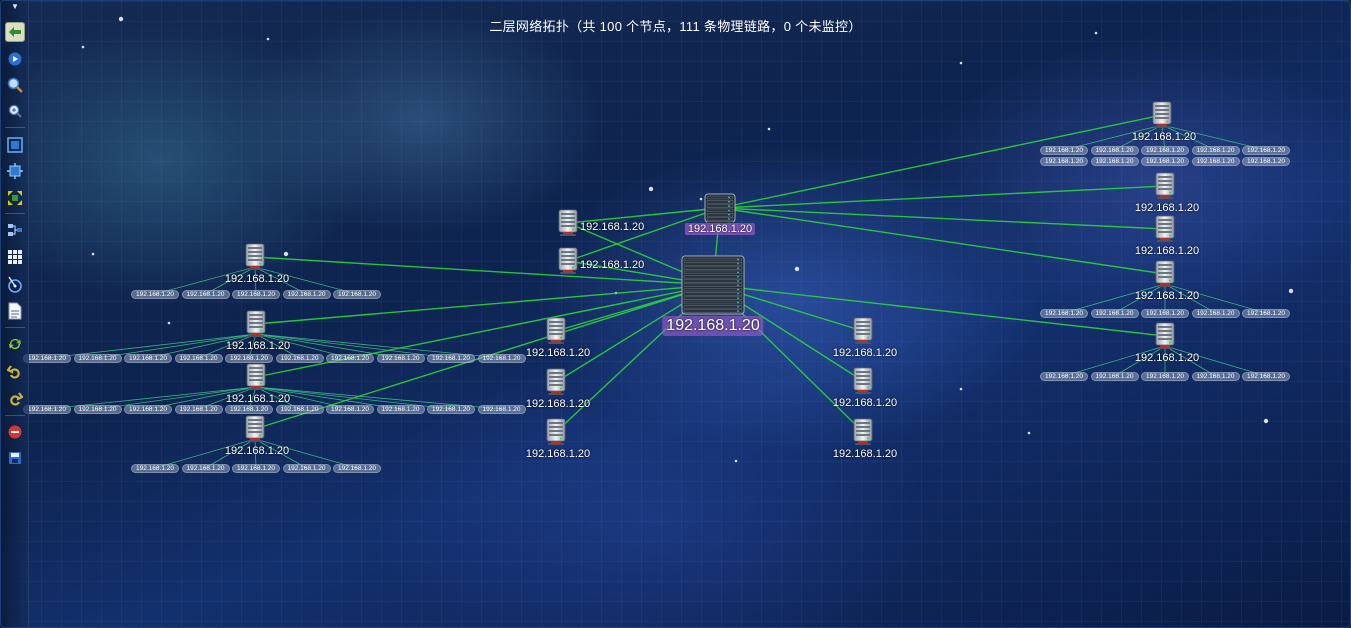  I want to click on redo-button, so click(15, 398).